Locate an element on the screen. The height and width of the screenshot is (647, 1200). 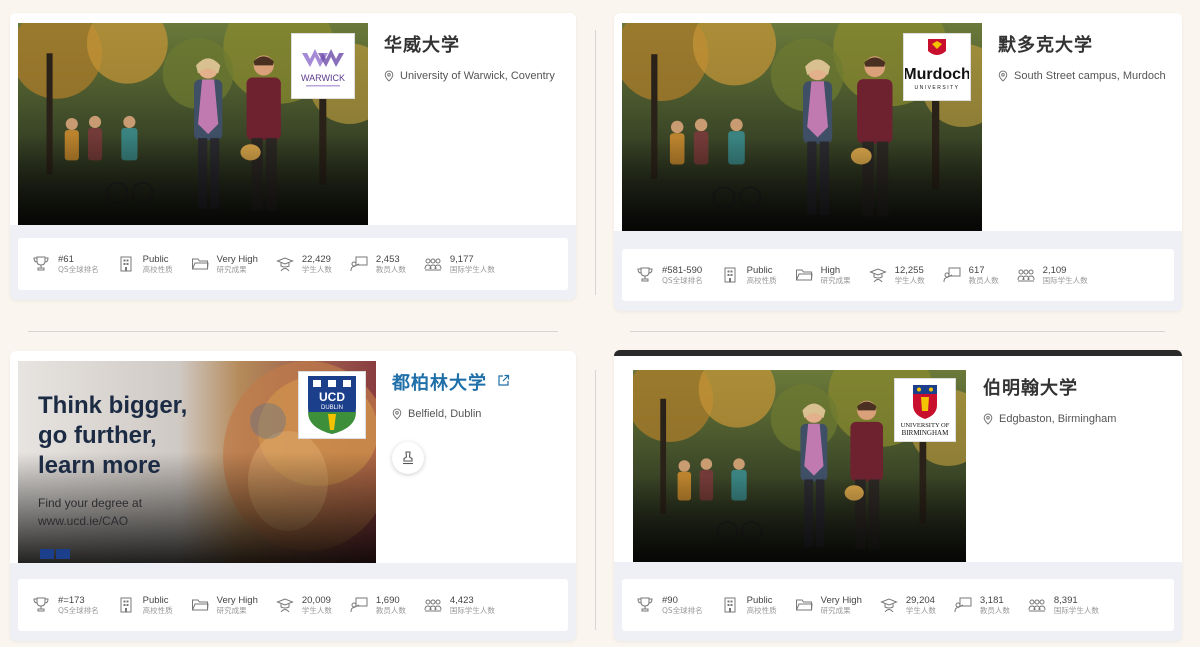
external-link-icon is located at coordinates (503, 383).